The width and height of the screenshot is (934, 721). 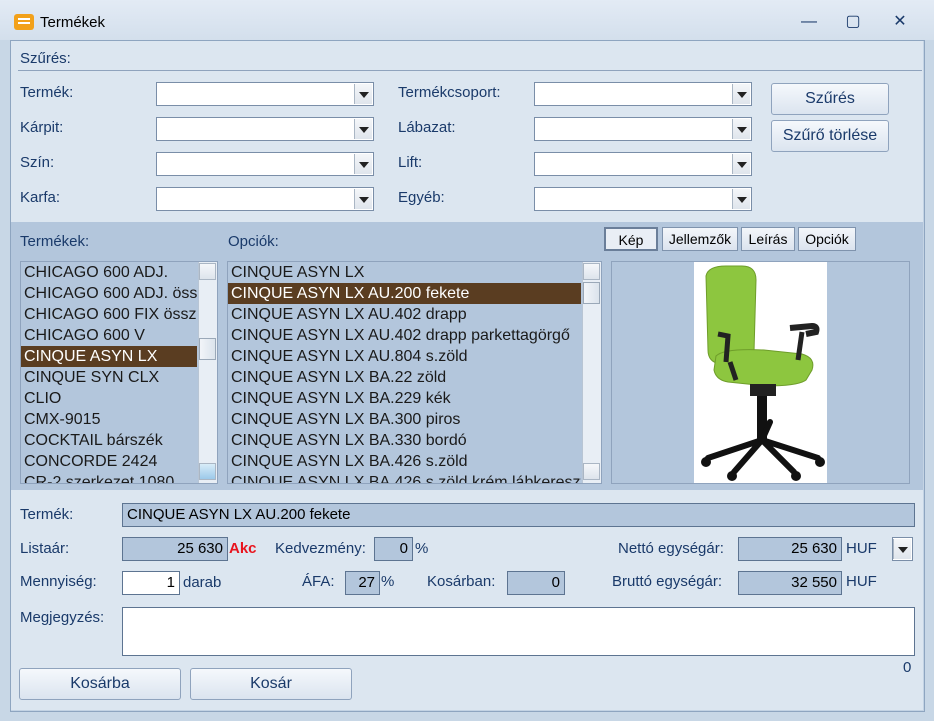 What do you see at coordinates (591, 372) in the screenshot?
I see `options-scrollbar` at bounding box center [591, 372].